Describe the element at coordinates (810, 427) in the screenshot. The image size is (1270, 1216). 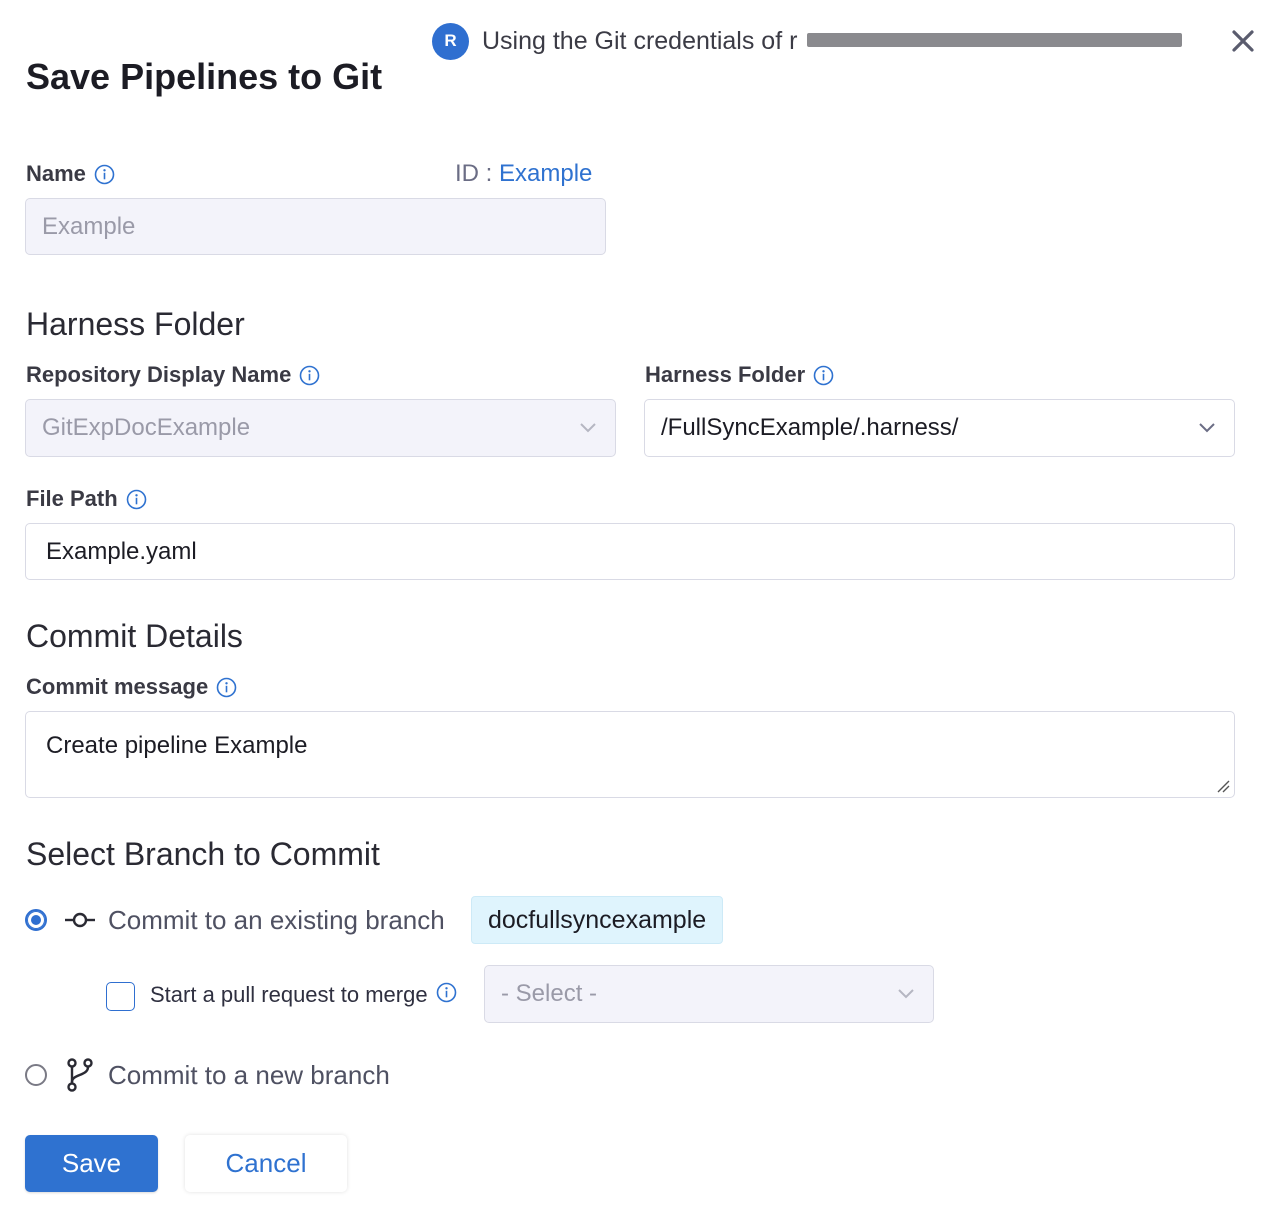
I see `harness-folder-value: /FullSyncExample/.harness/` at that location.